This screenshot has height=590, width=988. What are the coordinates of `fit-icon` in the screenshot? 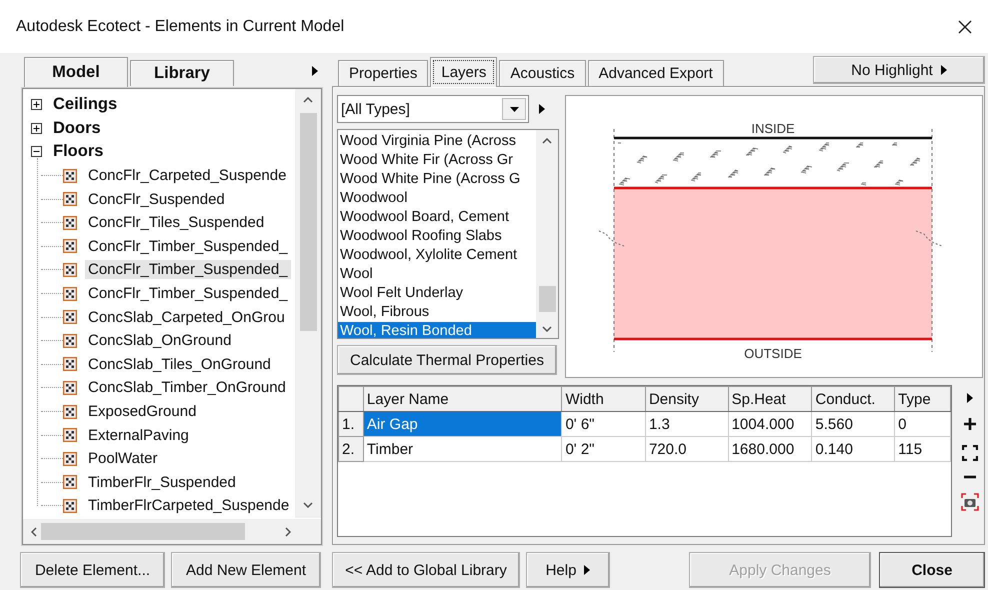 It's located at (970, 453).